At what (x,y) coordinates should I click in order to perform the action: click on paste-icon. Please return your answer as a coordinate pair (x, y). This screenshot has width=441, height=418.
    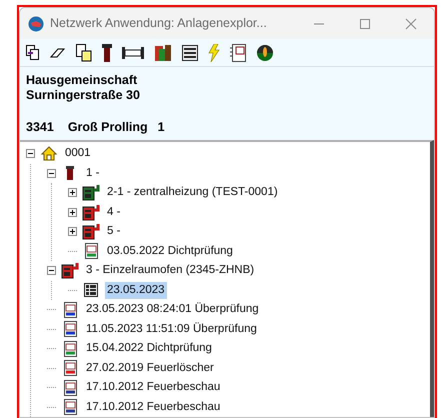
    Looking at the image, I should click on (84, 53).